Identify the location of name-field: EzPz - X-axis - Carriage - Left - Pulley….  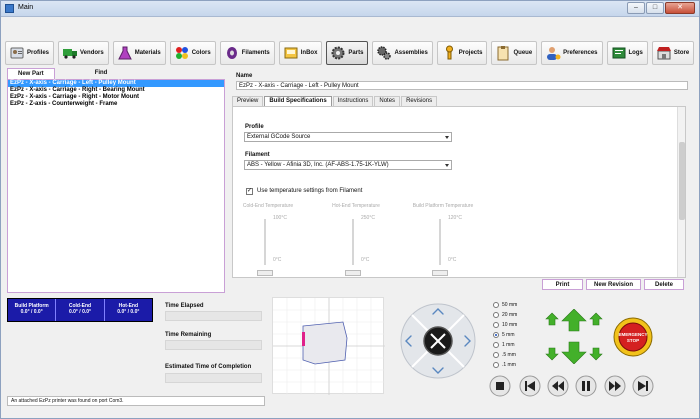
(462, 85).